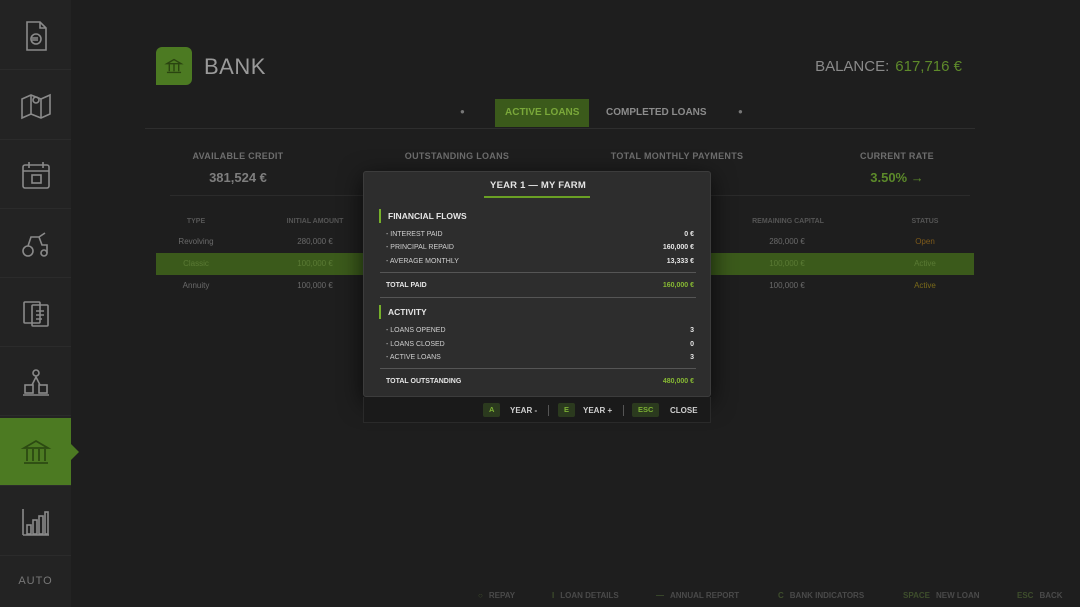 Image resolution: width=1080 pixels, height=607 pixels. I want to click on average-monthly-value: 13,333 €, so click(680, 261).